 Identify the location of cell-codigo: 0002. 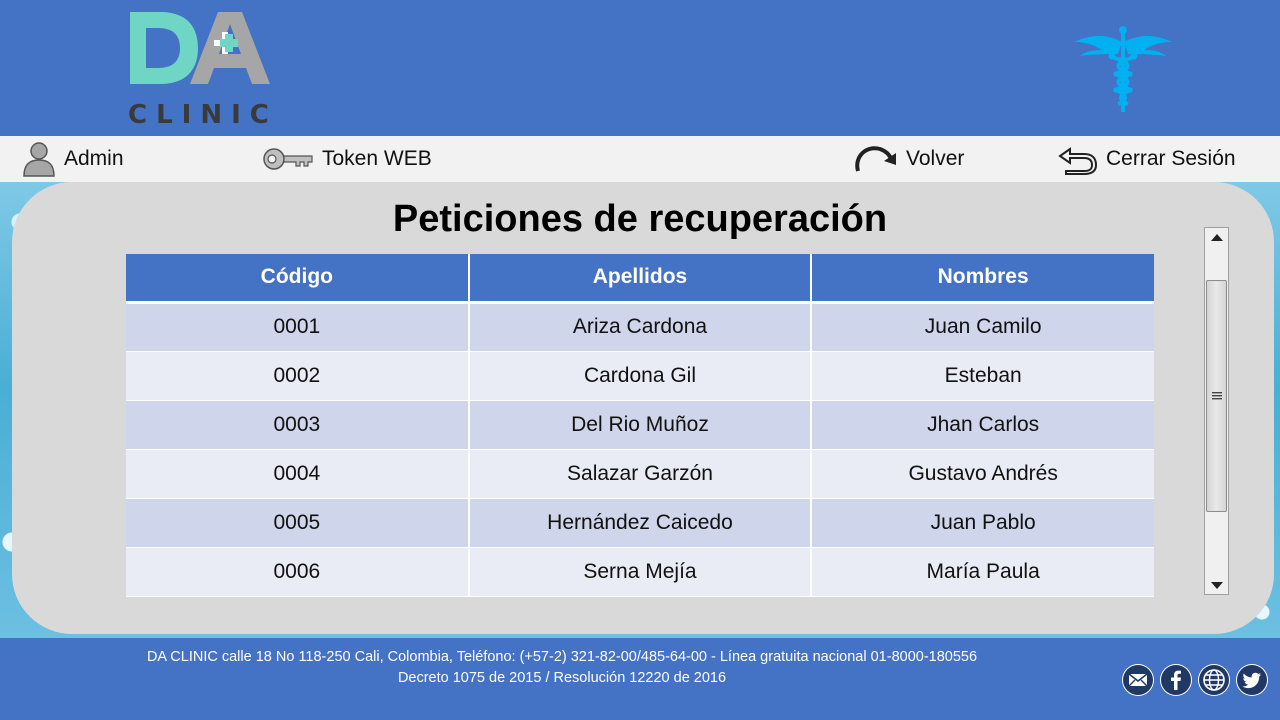
(298, 376).